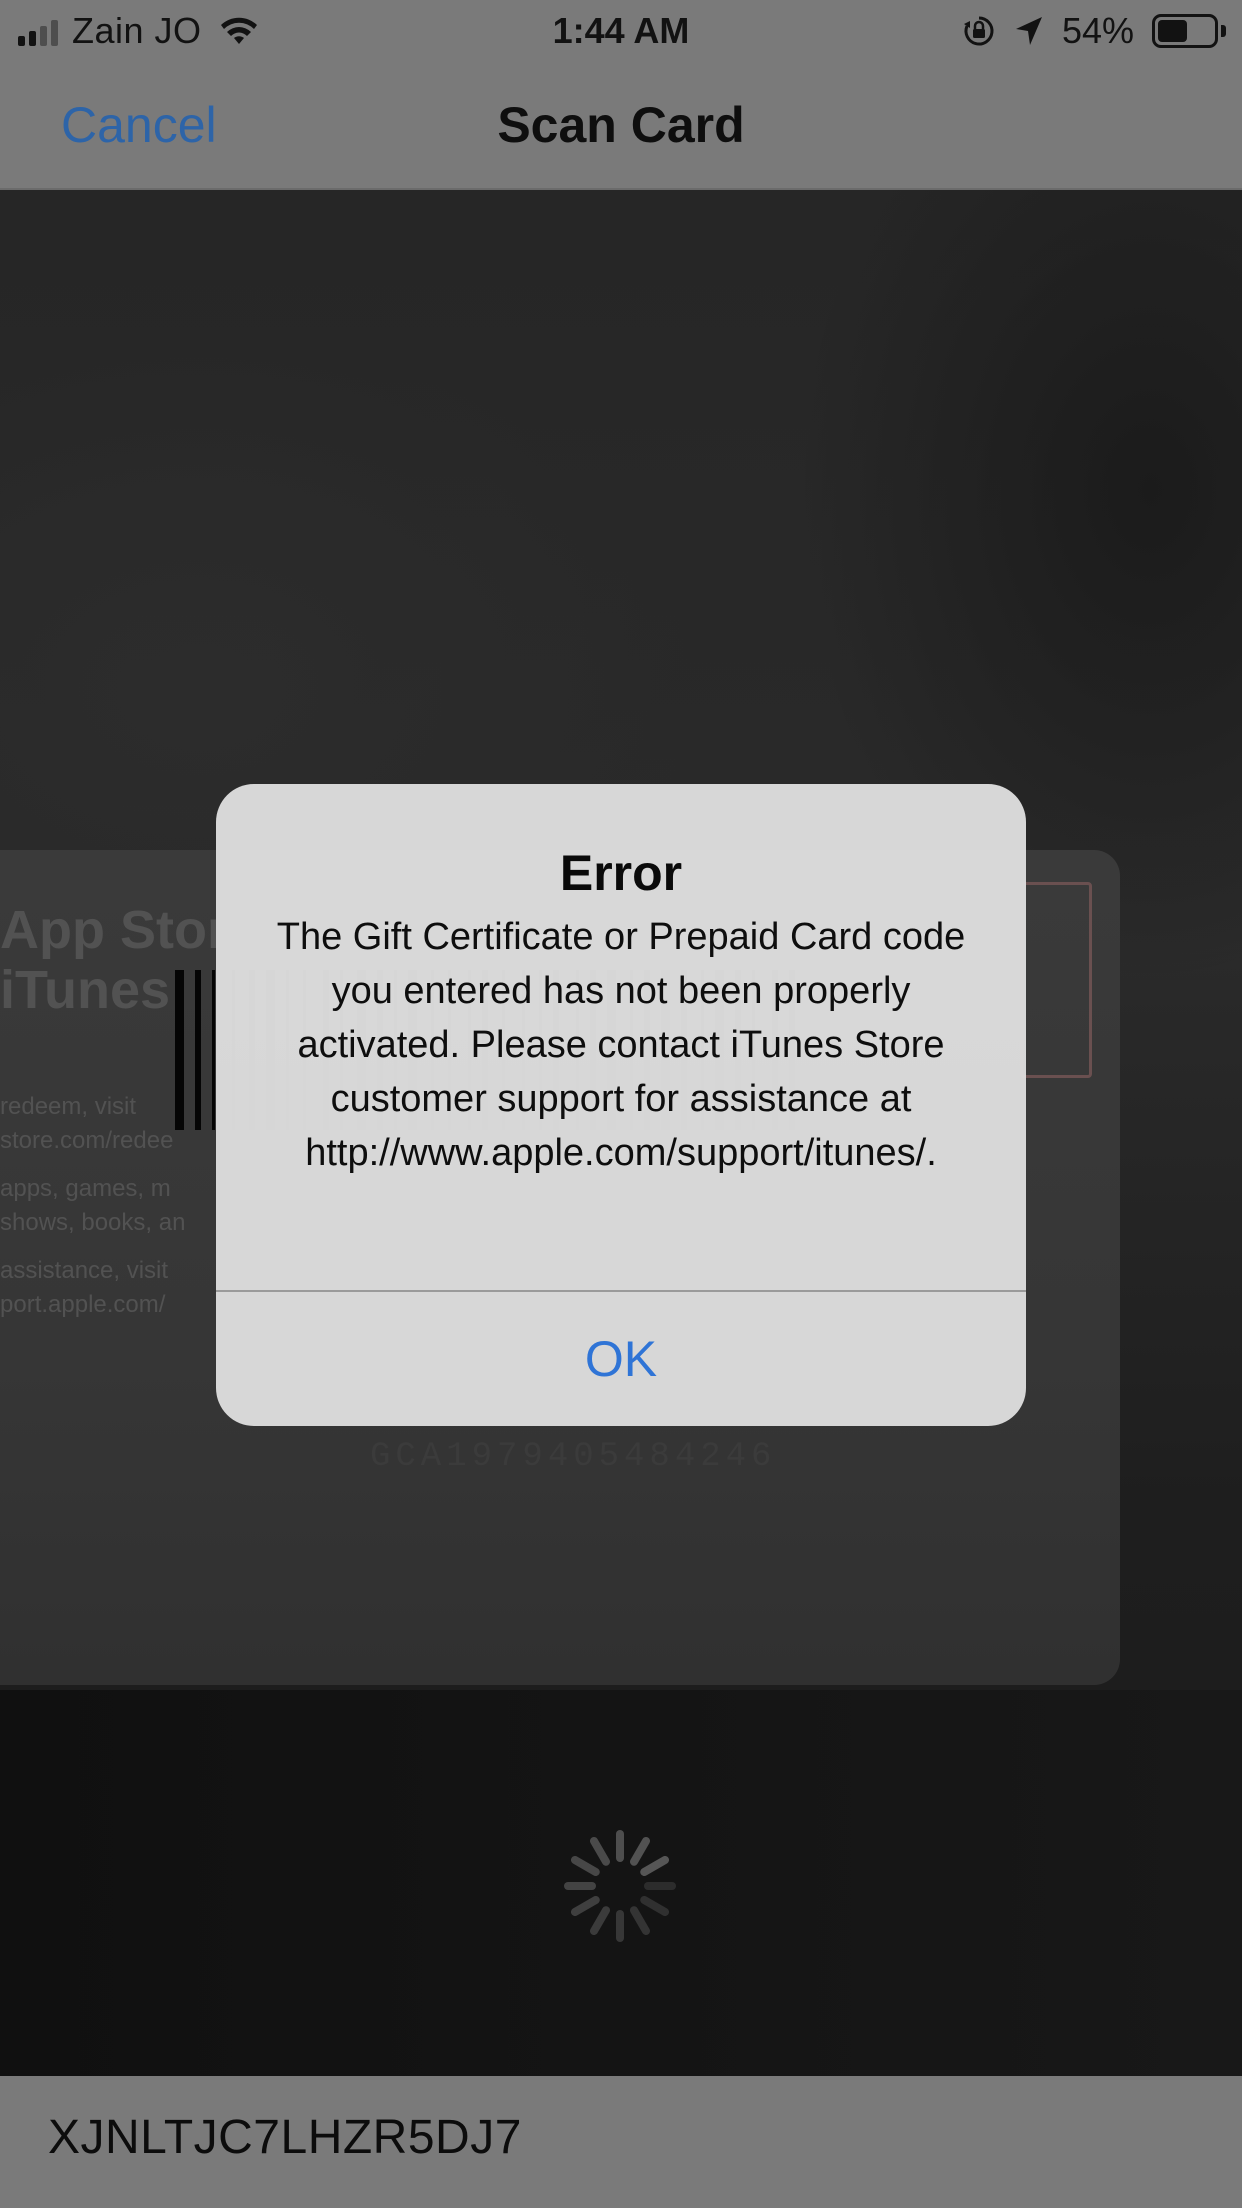  I want to click on status-right: 54%, so click(1094, 31).